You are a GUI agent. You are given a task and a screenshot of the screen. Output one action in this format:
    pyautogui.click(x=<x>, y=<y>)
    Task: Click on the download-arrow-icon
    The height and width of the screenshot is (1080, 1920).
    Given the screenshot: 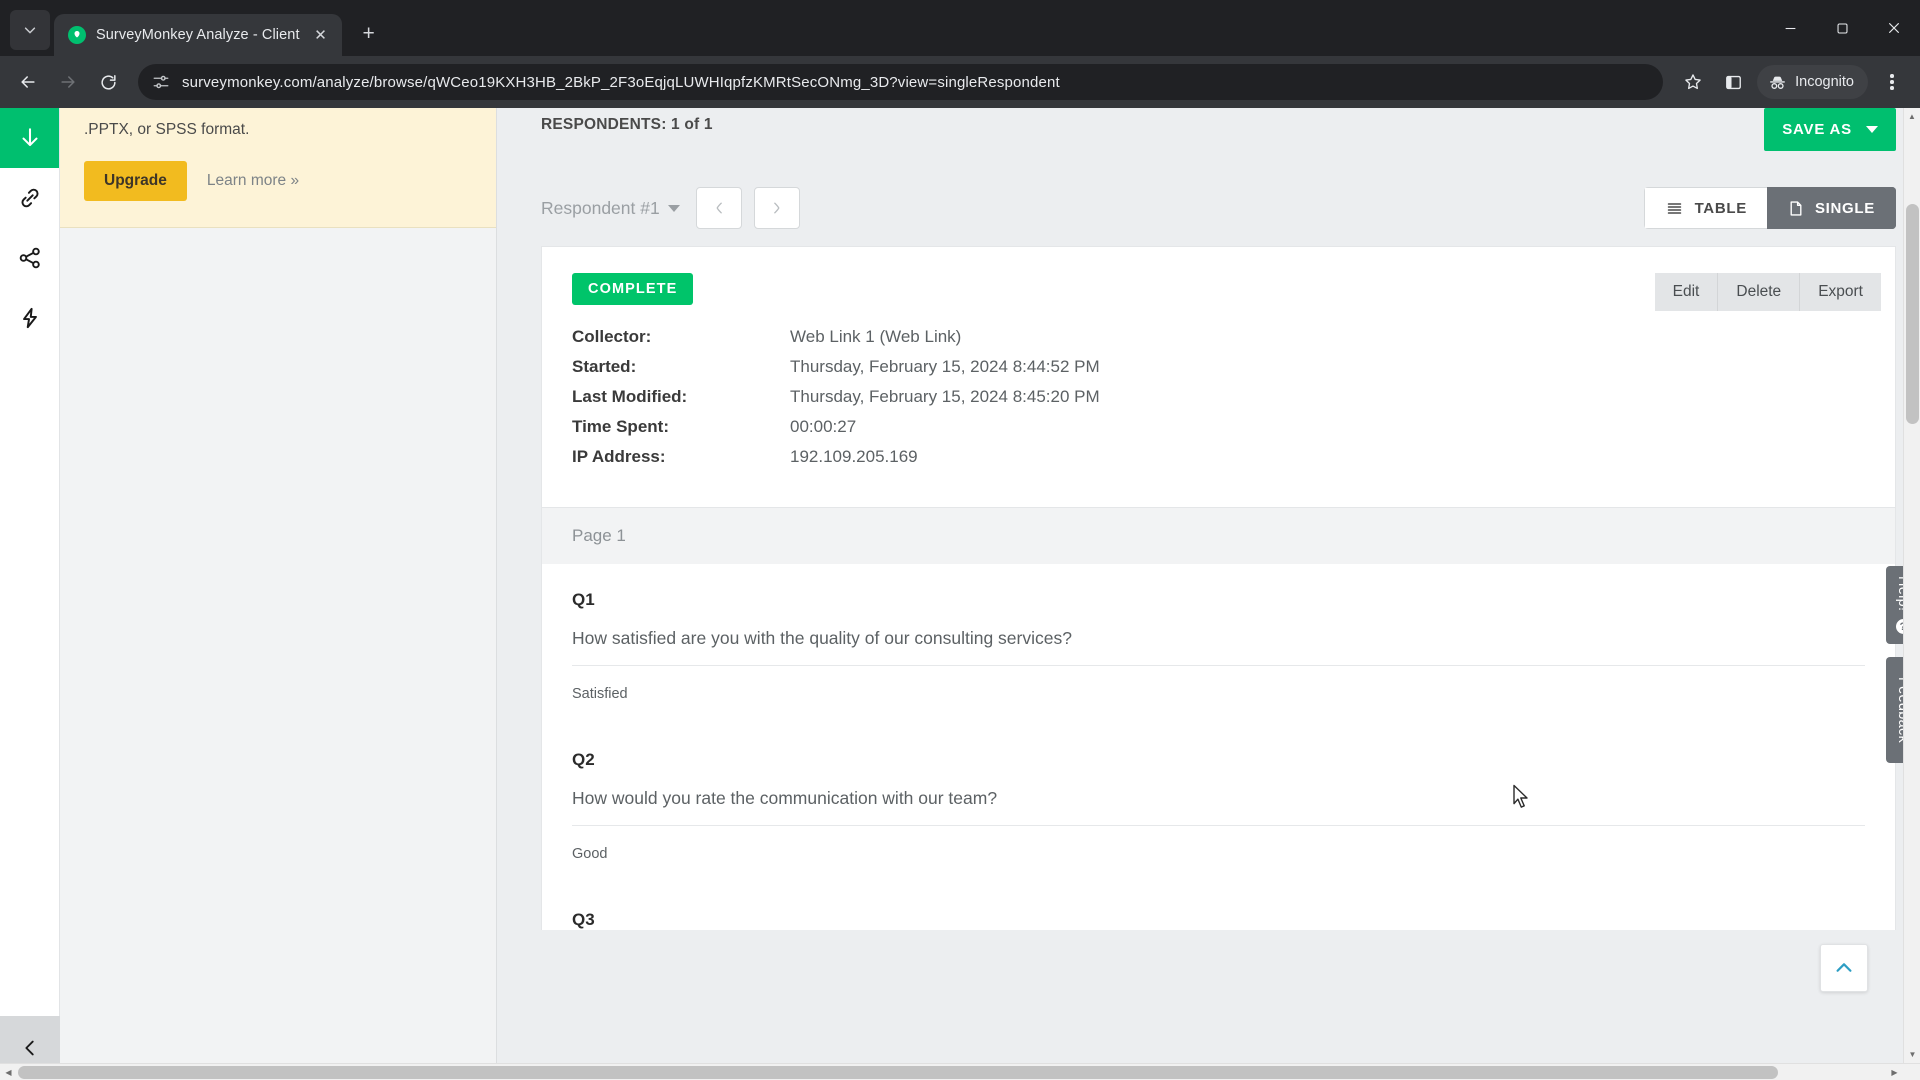 What is the action you would take?
    pyautogui.click(x=29, y=137)
    